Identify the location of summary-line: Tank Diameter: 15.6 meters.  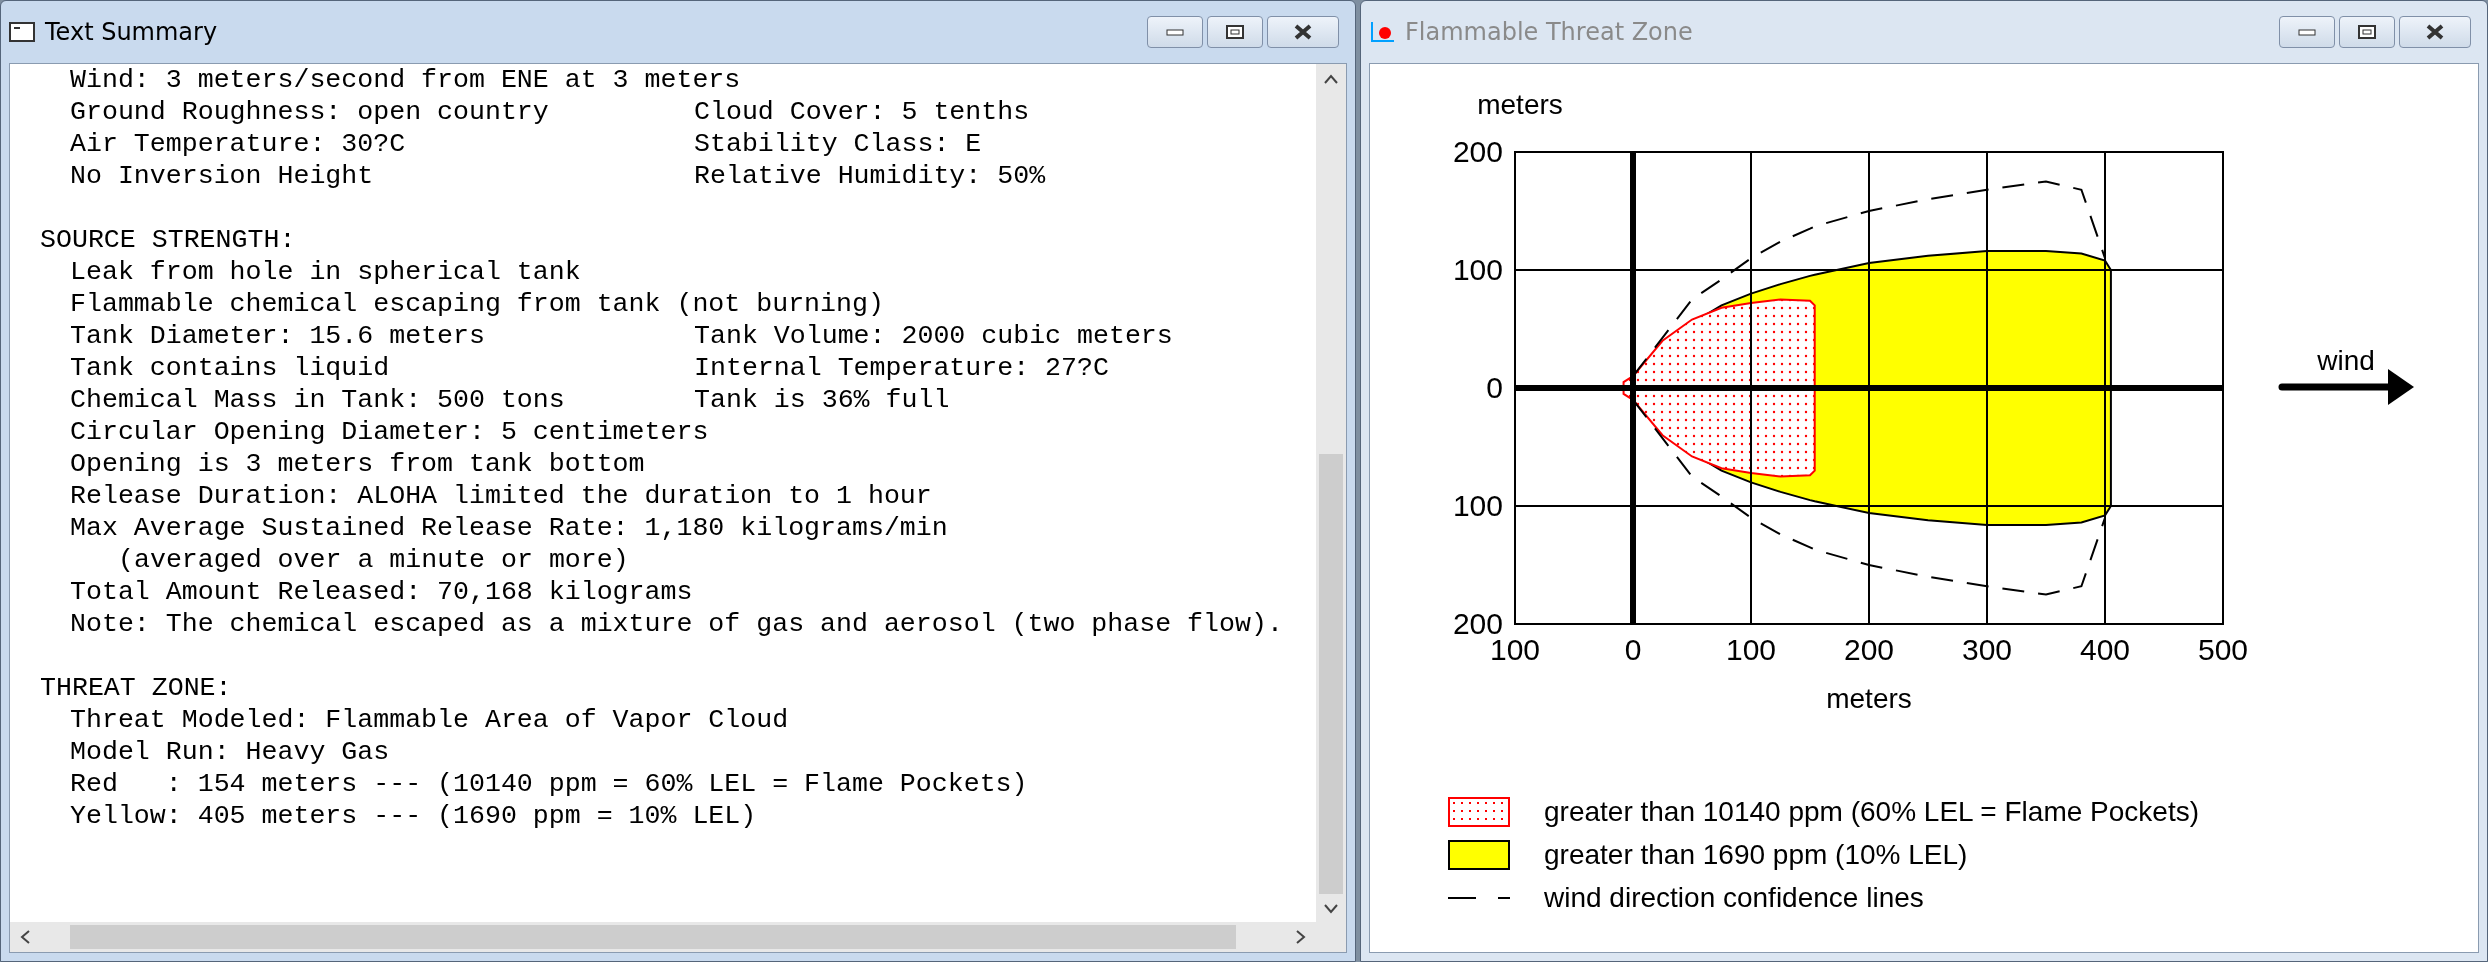
(278, 336).